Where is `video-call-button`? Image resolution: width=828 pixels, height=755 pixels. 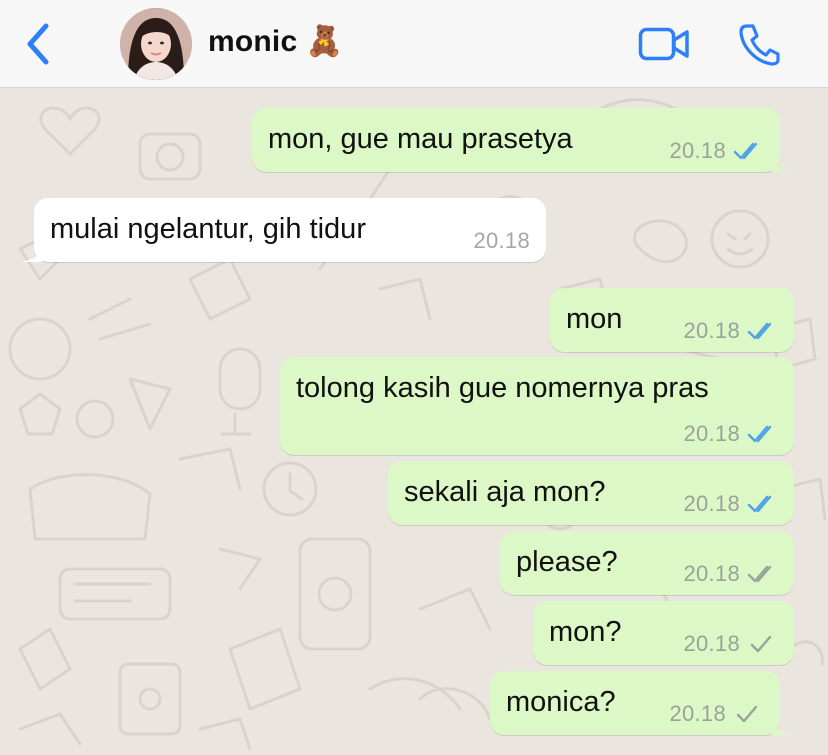 video-call-button is located at coordinates (664, 44).